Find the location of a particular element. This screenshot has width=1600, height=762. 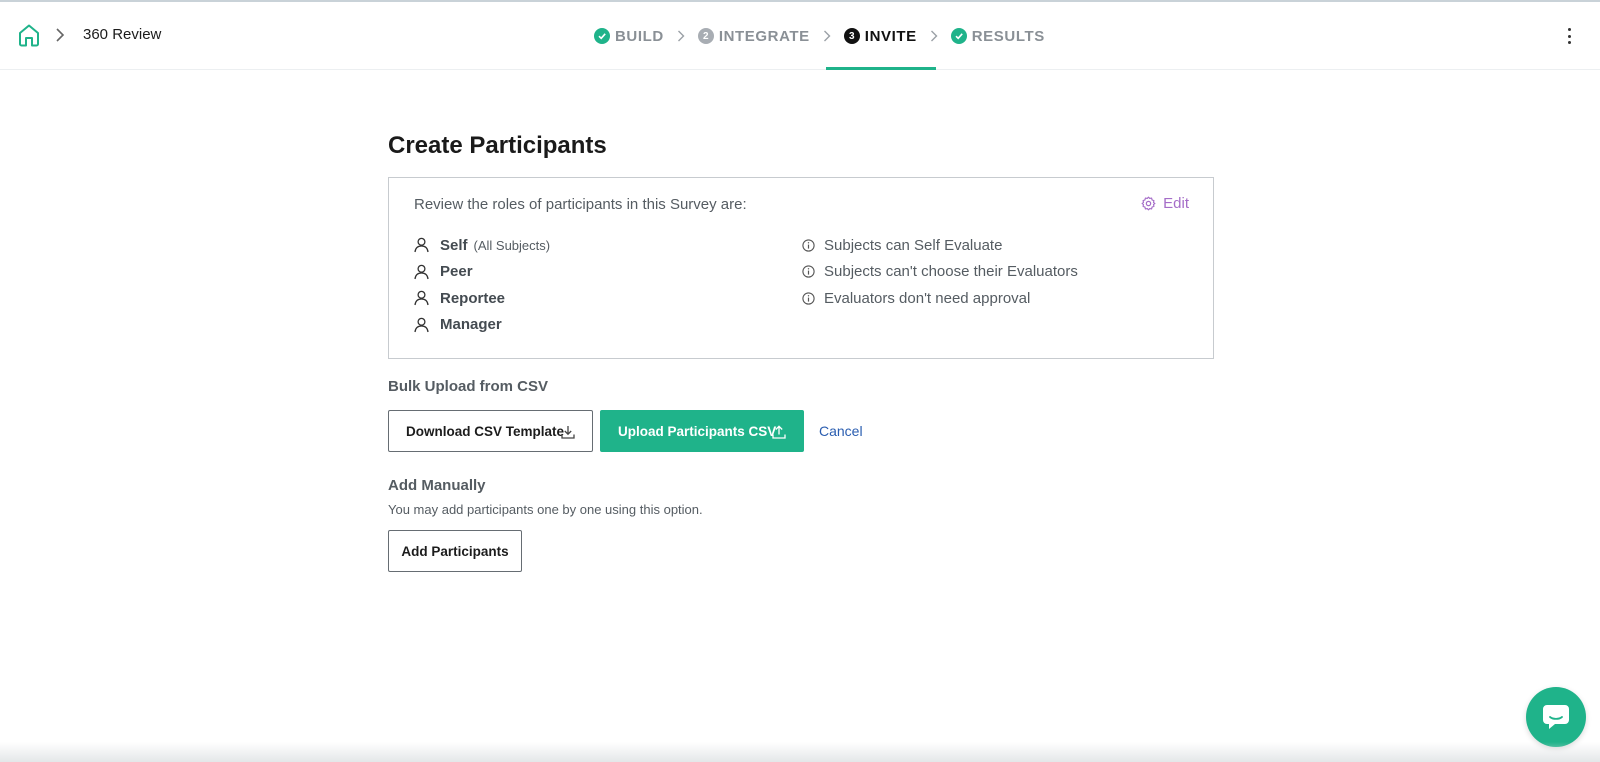

role-item-peer: Peer is located at coordinates (482, 272).